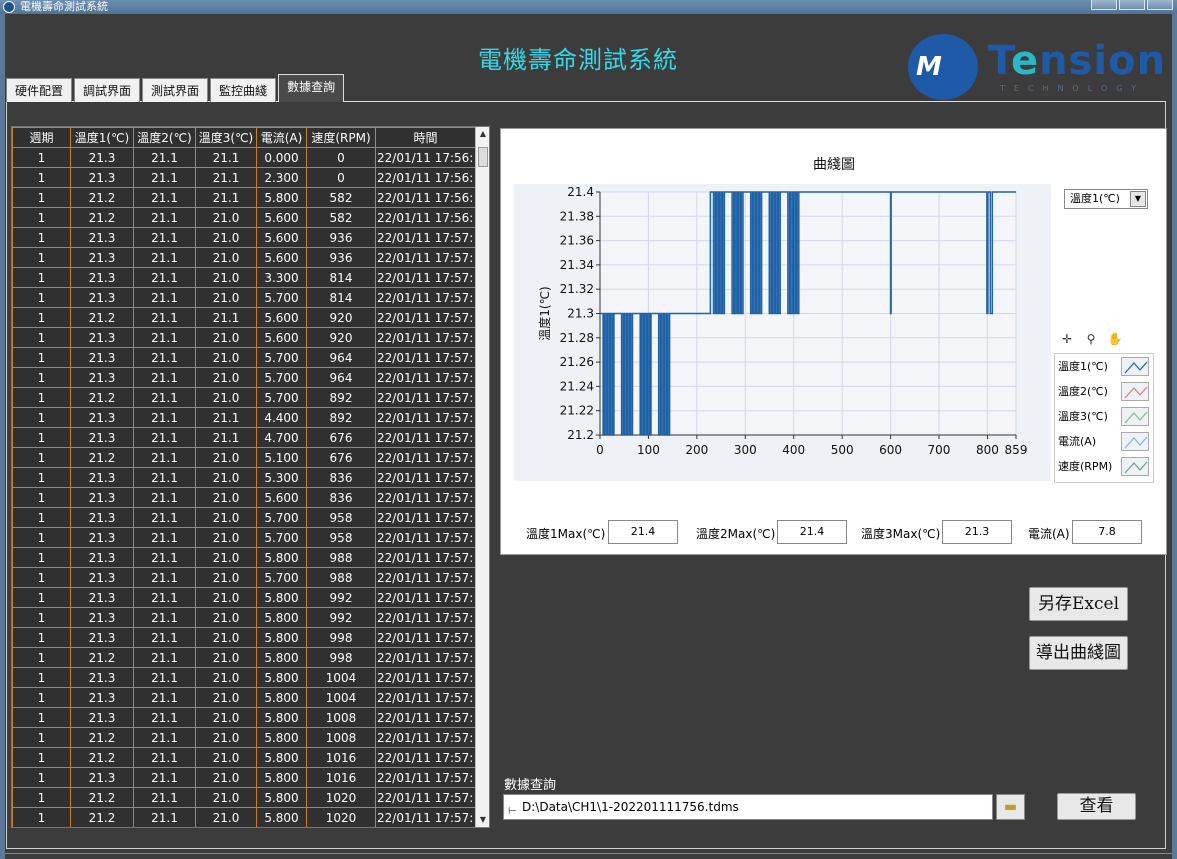  I want to click on legend-item: 溫度2(℃), so click(1104, 391).